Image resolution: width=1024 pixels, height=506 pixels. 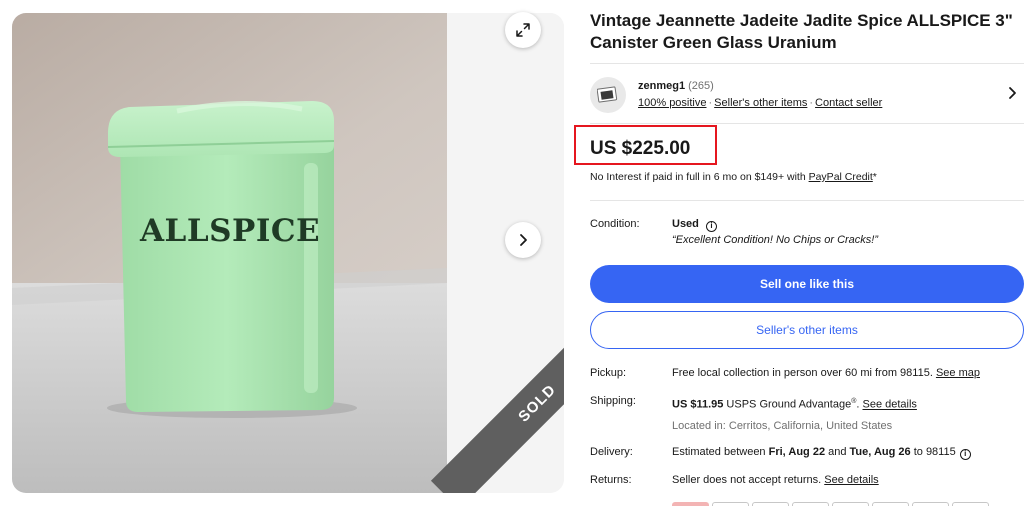 What do you see at coordinates (837, 452) in the screenshot?
I see `delivery-and: and` at bounding box center [837, 452].